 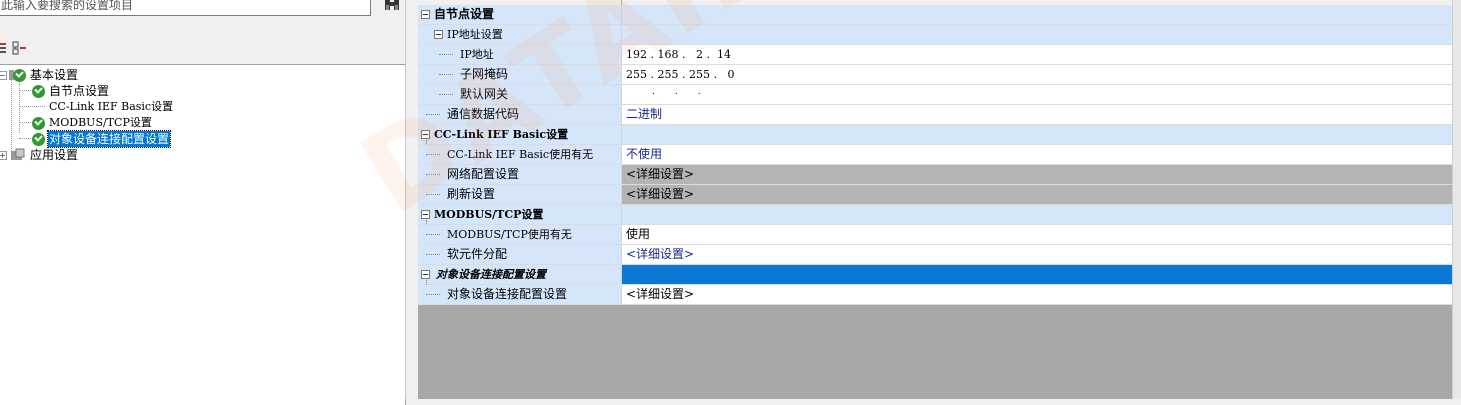 What do you see at coordinates (54, 75) in the screenshot?
I see `tree-item-label: 基本设置` at bounding box center [54, 75].